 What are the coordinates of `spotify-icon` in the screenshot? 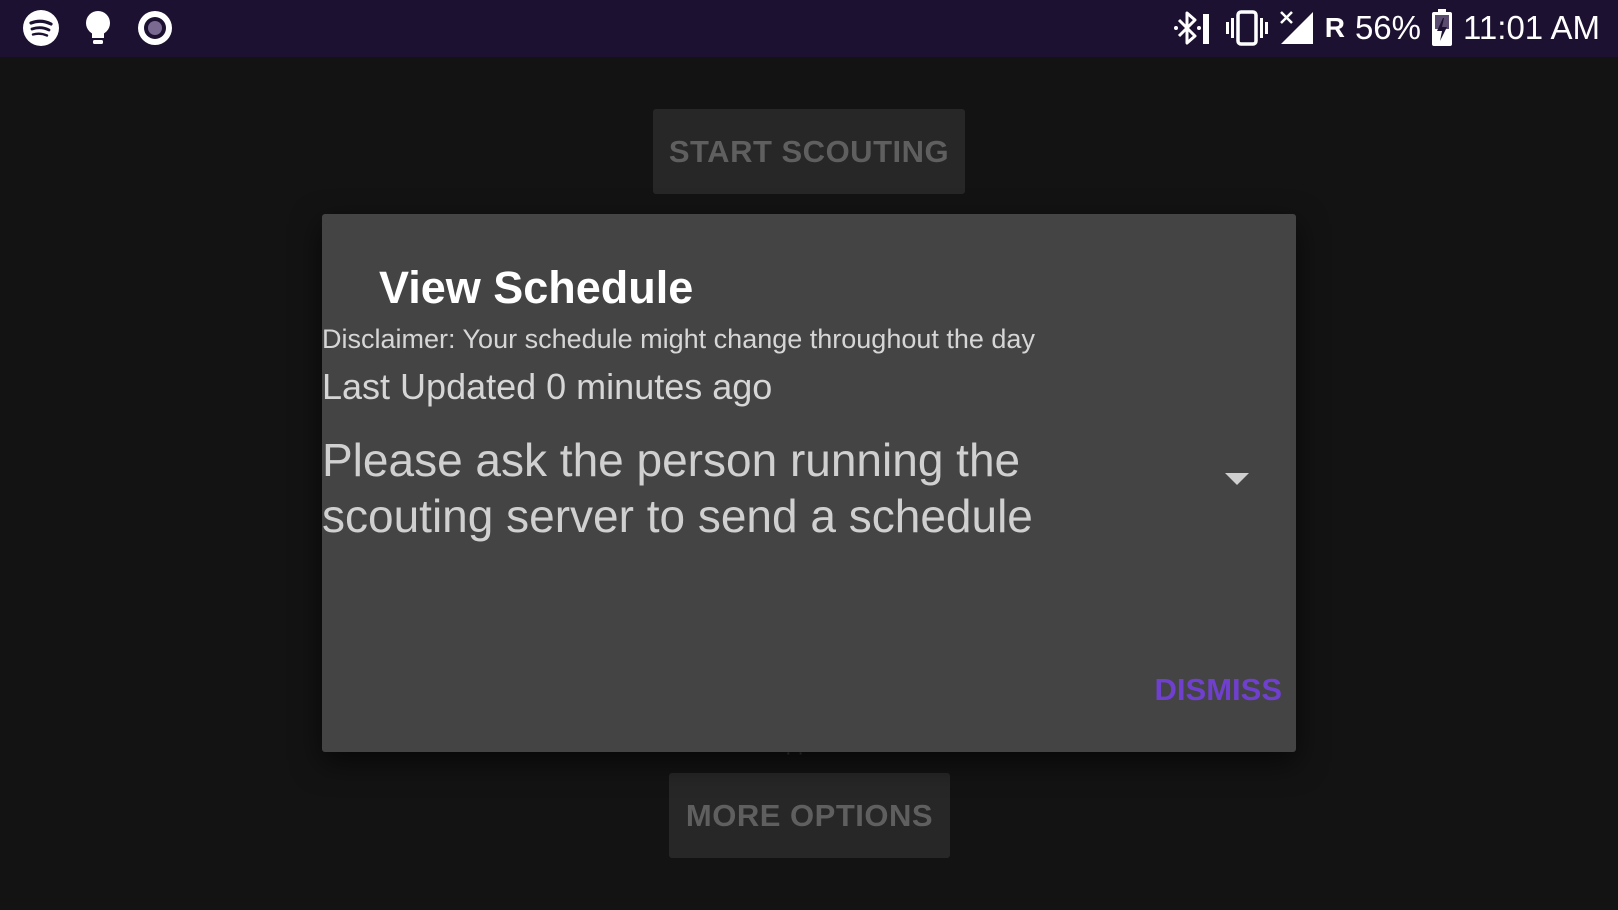 It's located at (41, 28).